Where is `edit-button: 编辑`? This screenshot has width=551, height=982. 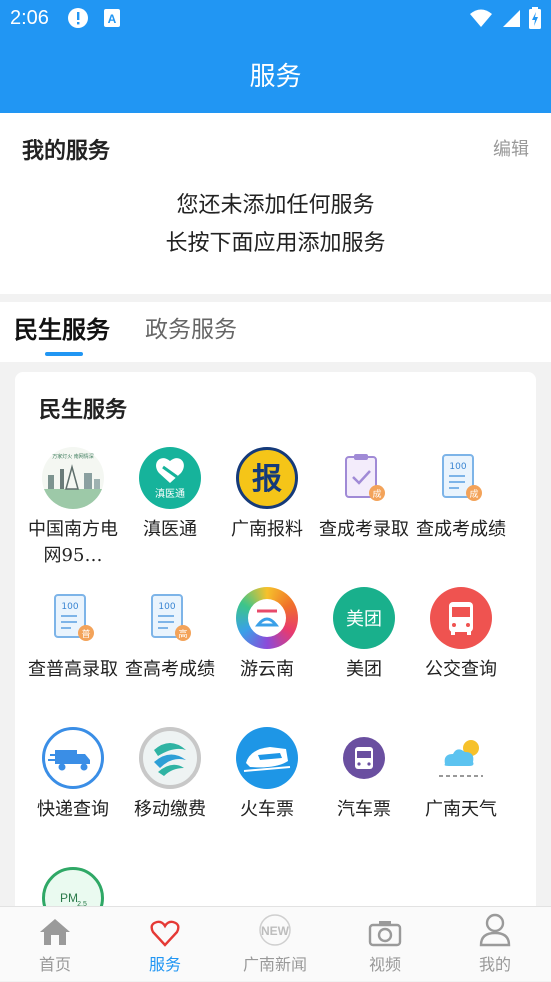 edit-button: 编辑 is located at coordinates (511, 148).